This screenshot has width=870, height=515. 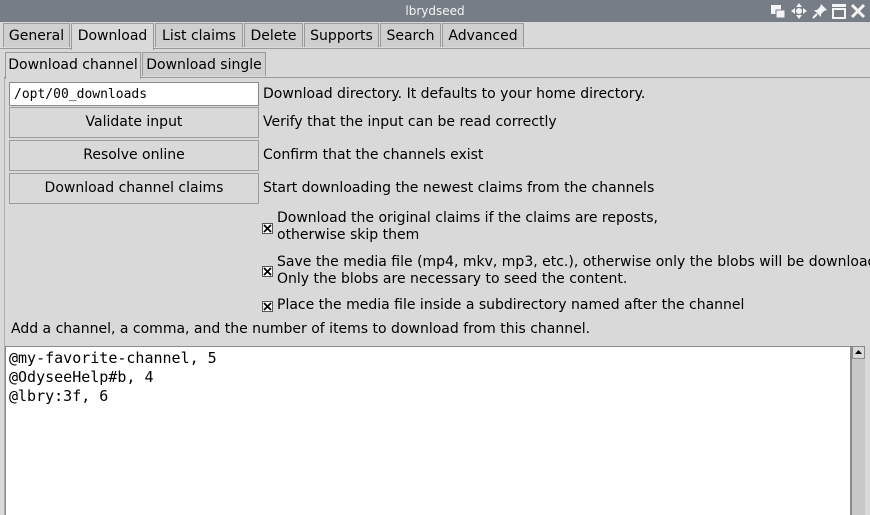 I want to click on window-title: lbrydseed, so click(x=435, y=11).